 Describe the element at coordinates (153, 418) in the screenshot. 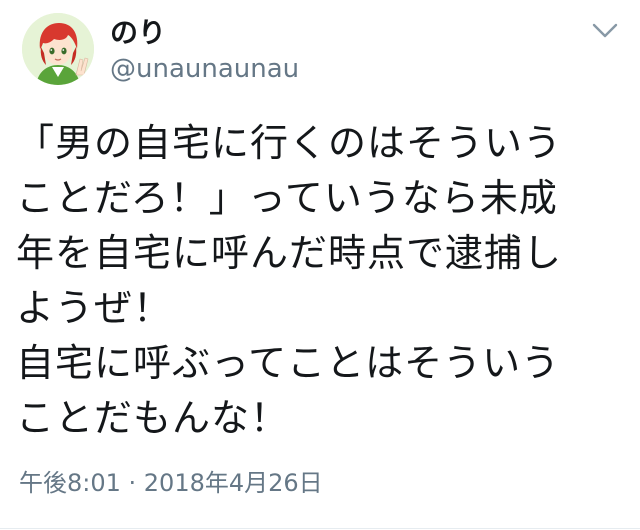

I see `tweet-text-line: ことだもんな！` at that location.